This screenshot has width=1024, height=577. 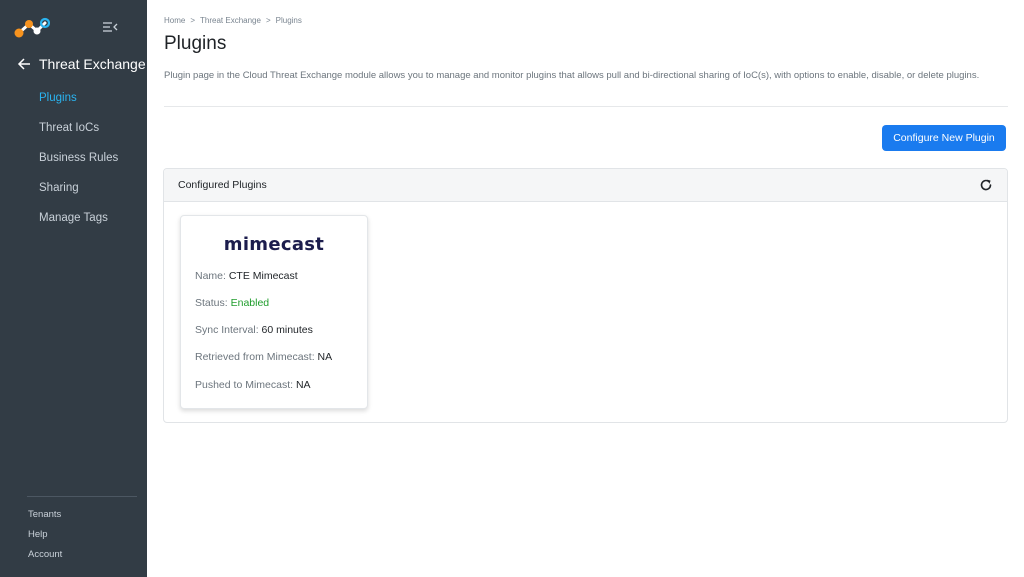 What do you see at coordinates (274, 244) in the screenshot?
I see `mimecast-logo: mimecast` at bounding box center [274, 244].